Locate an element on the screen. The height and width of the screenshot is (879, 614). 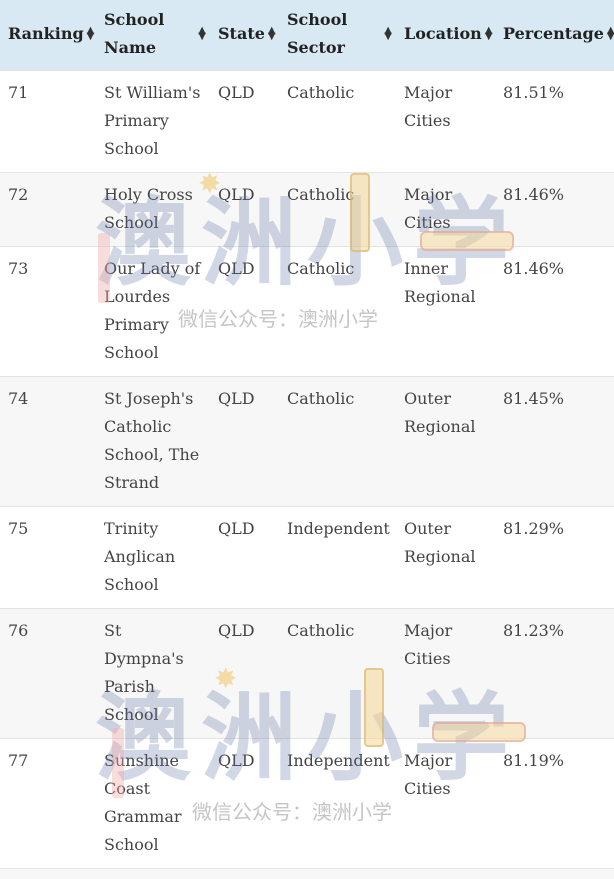
cell-school-name: St Joseph's Catholic School, The Strand is located at coordinates (153, 442).